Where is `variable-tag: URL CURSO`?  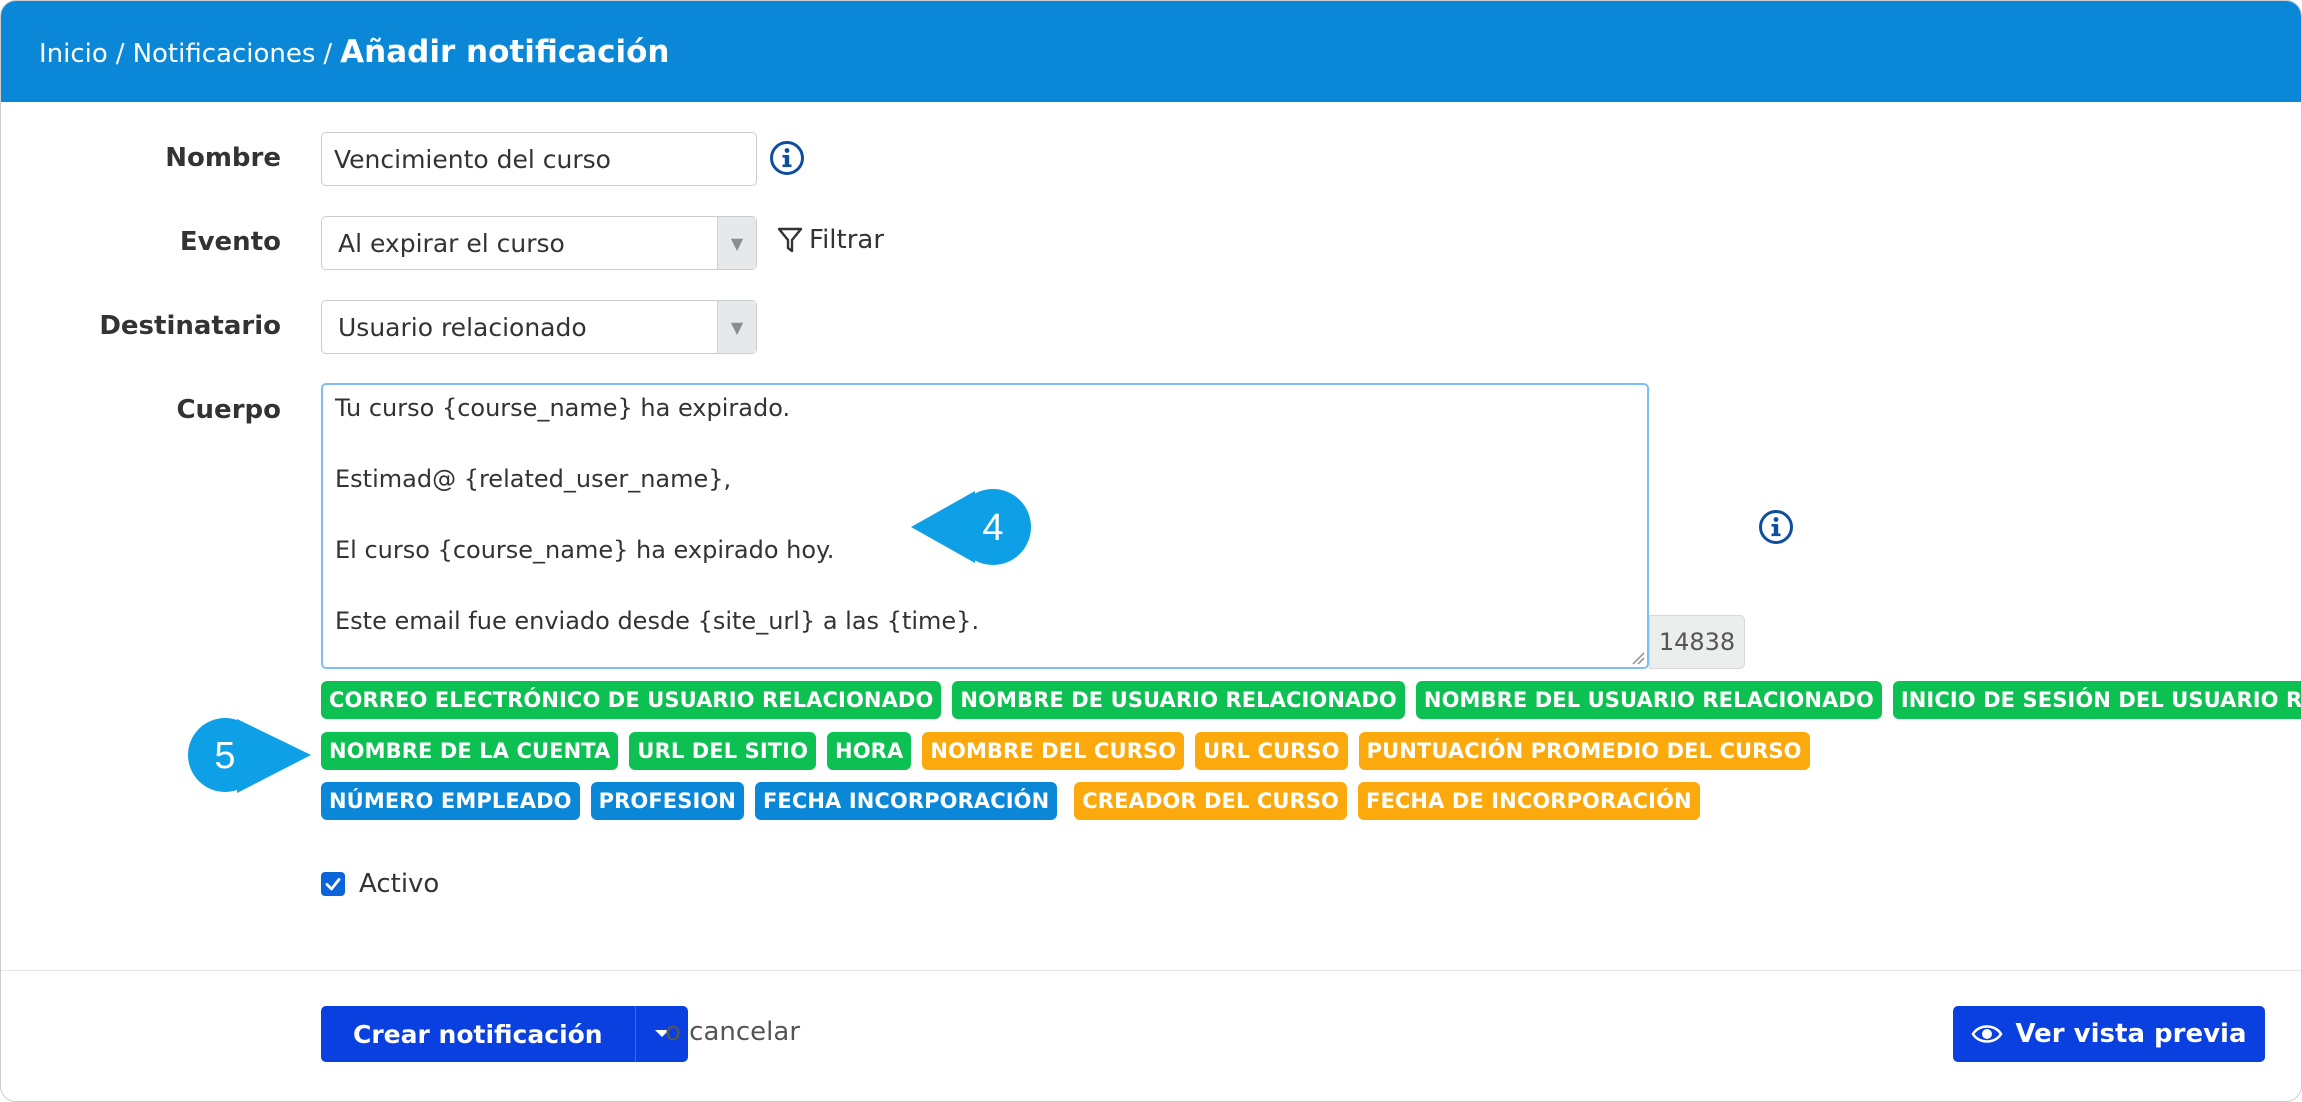
variable-tag: URL CURSO is located at coordinates (1271, 751).